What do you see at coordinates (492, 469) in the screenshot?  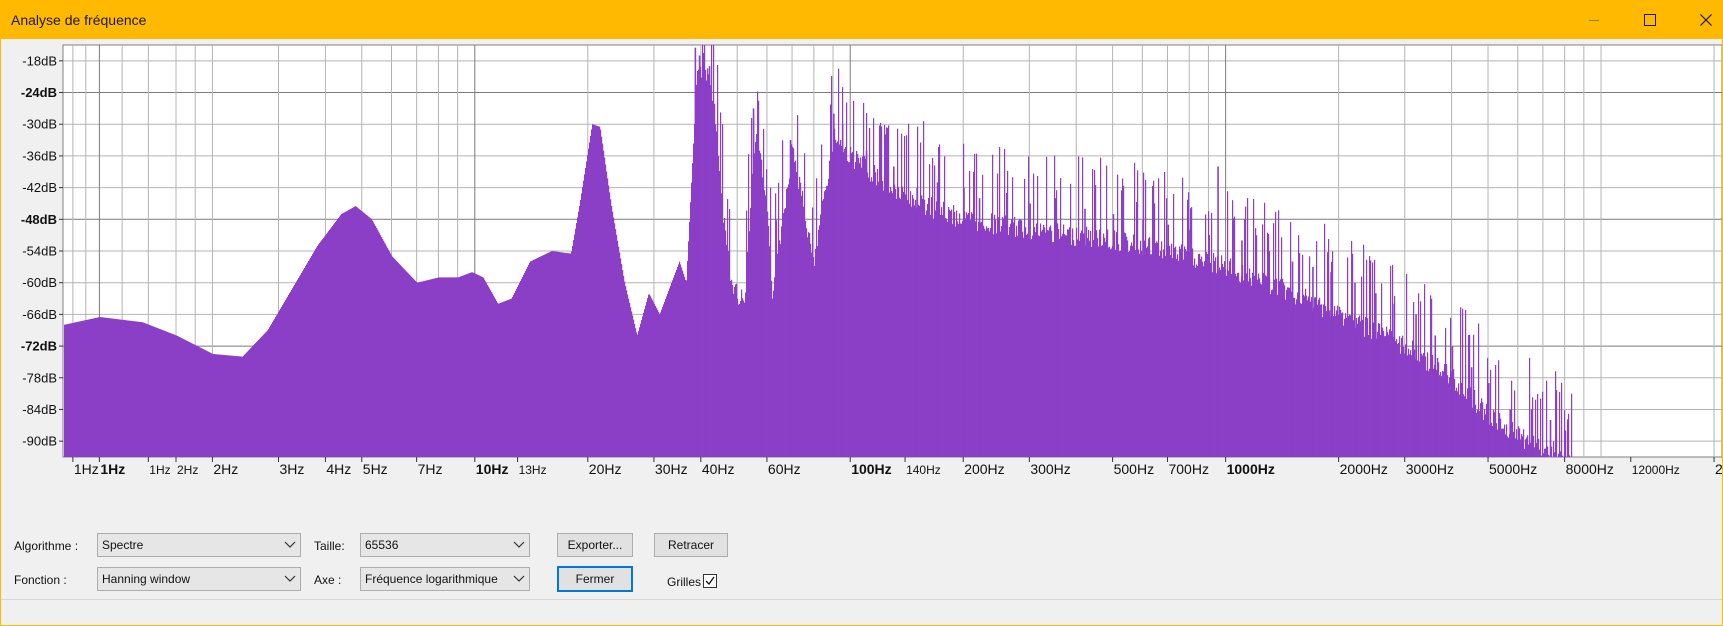 I see `x-tick-label: 10Hz` at bounding box center [492, 469].